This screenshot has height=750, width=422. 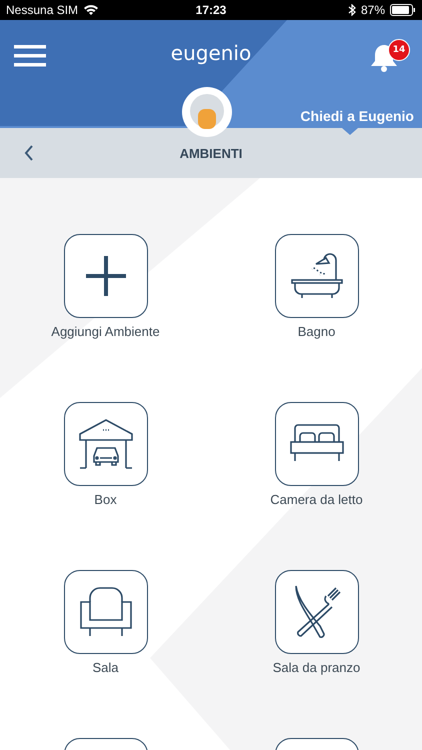 What do you see at coordinates (29, 153) in the screenshot?
I see `back-button` at bounding box center [29, 153].